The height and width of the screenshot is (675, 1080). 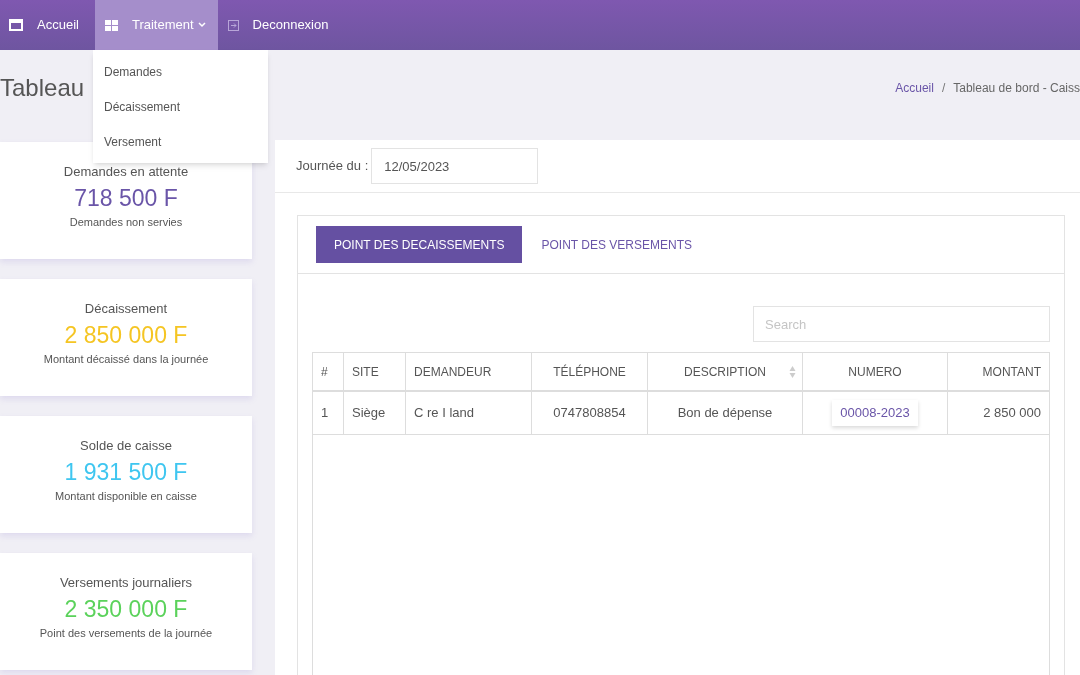 What do you see at coordinates (126, 633) in the screenshot?
I see `stat-caption: Point des versements de la journée` at bounding box center [126, 633].